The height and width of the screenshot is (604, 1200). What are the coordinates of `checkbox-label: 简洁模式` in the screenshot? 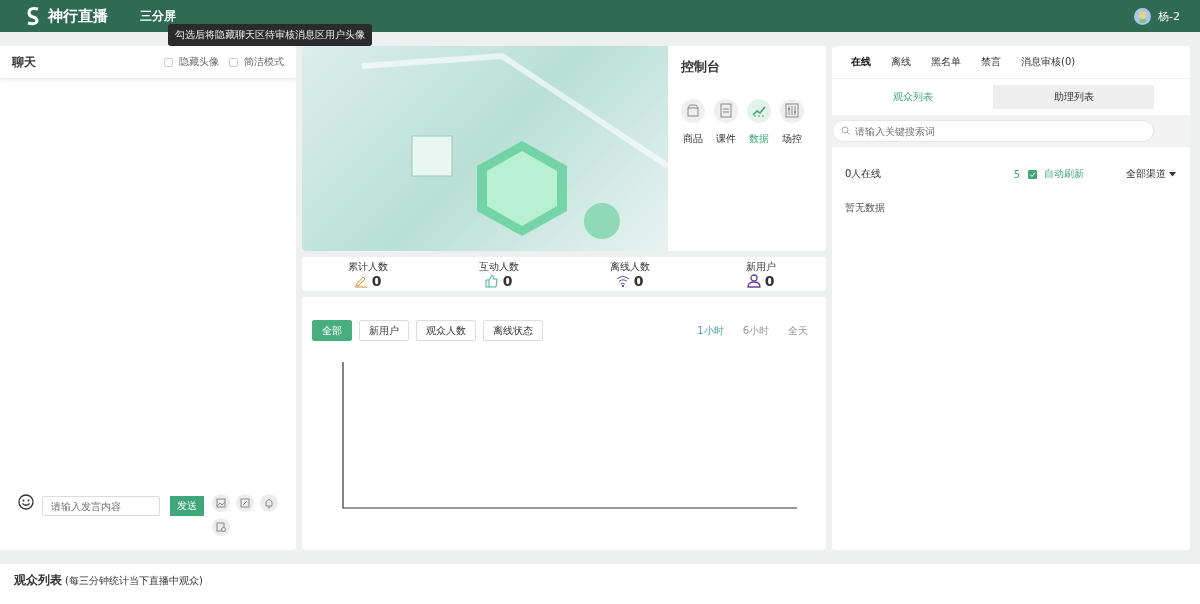 It's located at (264, 62).